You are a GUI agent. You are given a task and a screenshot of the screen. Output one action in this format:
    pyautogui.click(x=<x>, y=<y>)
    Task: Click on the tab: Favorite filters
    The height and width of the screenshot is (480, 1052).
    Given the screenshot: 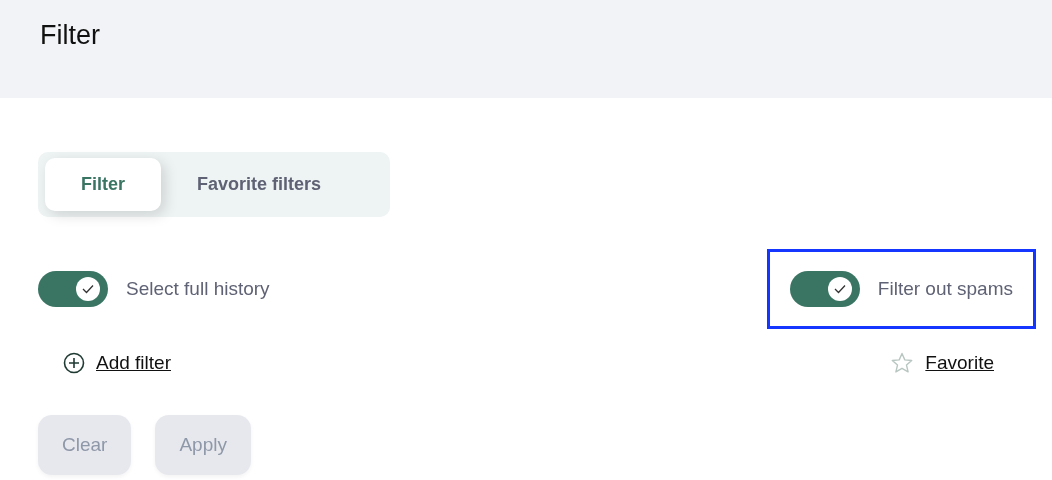 What is the action you would take?
    pyautogui.click(x=259, y=184)
    